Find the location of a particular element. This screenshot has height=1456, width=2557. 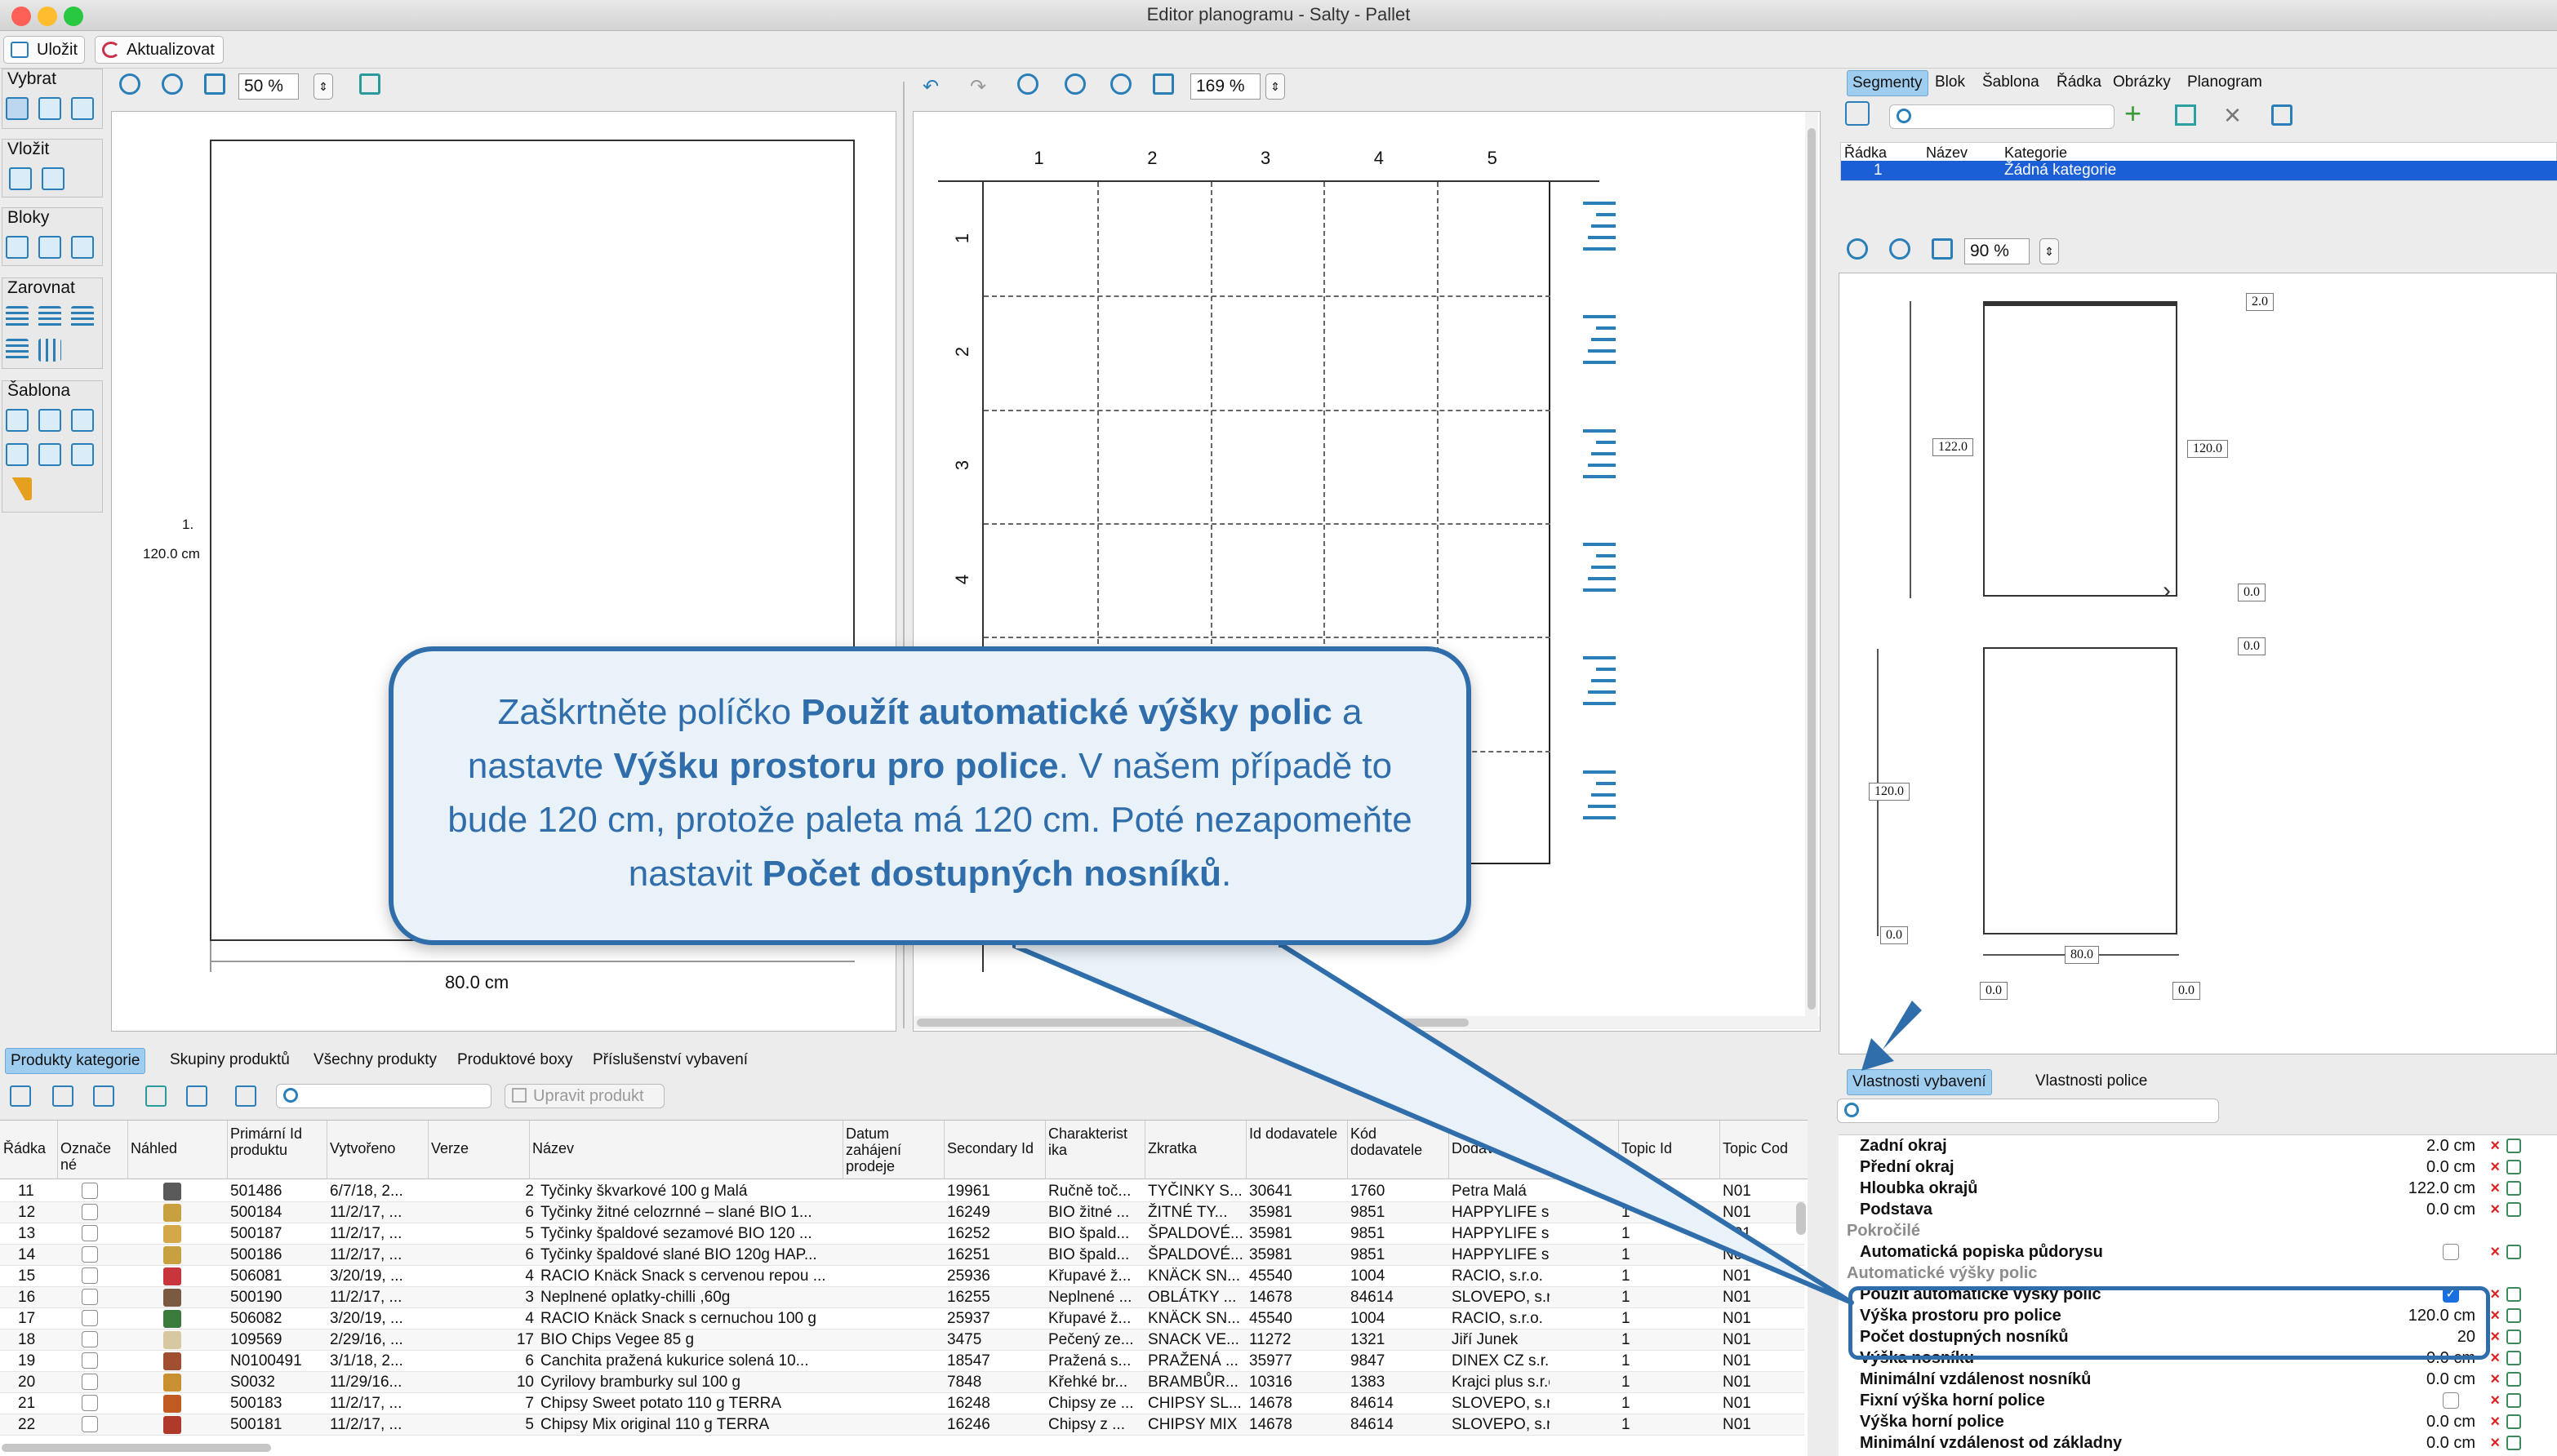

property-row: Přední okraj 0.0 cm × is located at coordinates (2198, 1167).